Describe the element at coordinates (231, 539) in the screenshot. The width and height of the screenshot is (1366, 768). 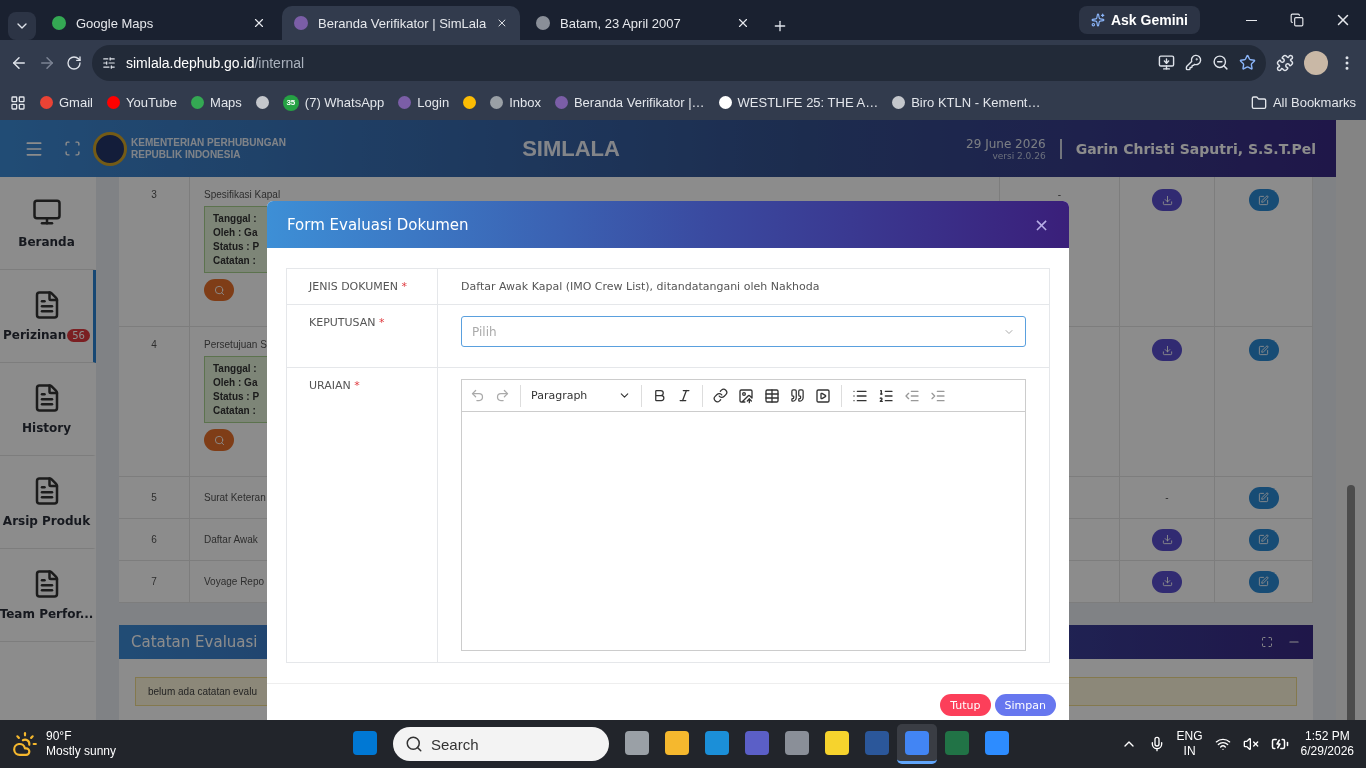
I see `table-cell: Daftar Awak` at that location.